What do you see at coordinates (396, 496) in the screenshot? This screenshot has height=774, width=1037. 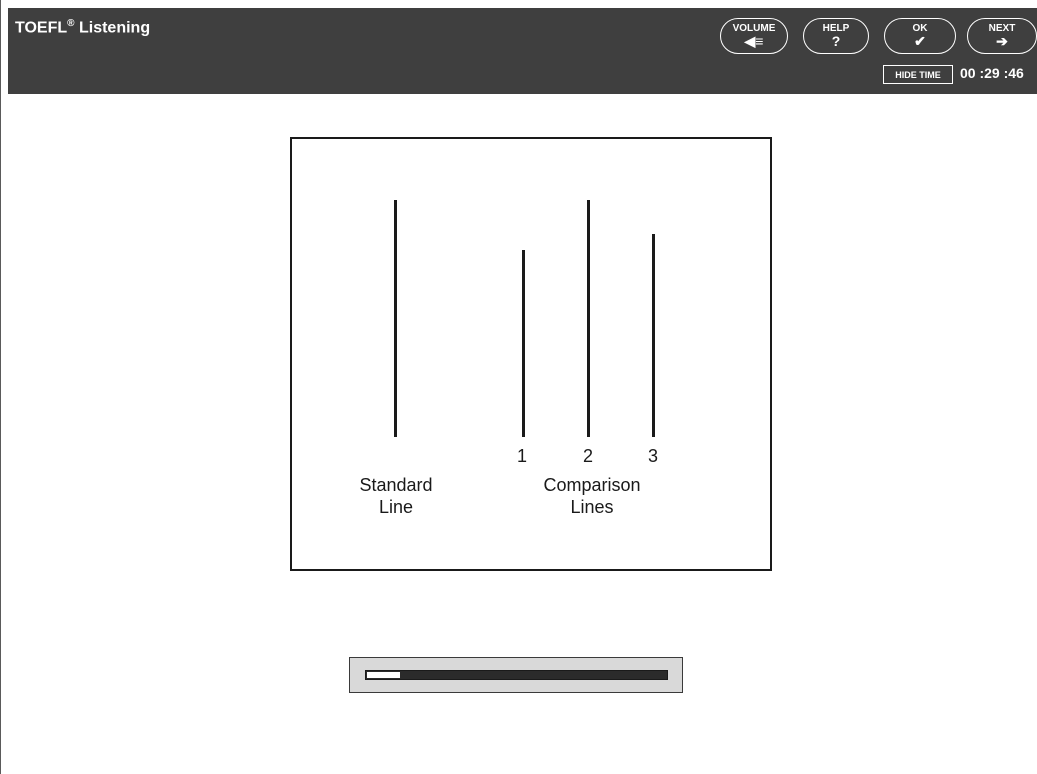 I see `standard-line-caption: Standard Line` at bounding box center [396, 496].